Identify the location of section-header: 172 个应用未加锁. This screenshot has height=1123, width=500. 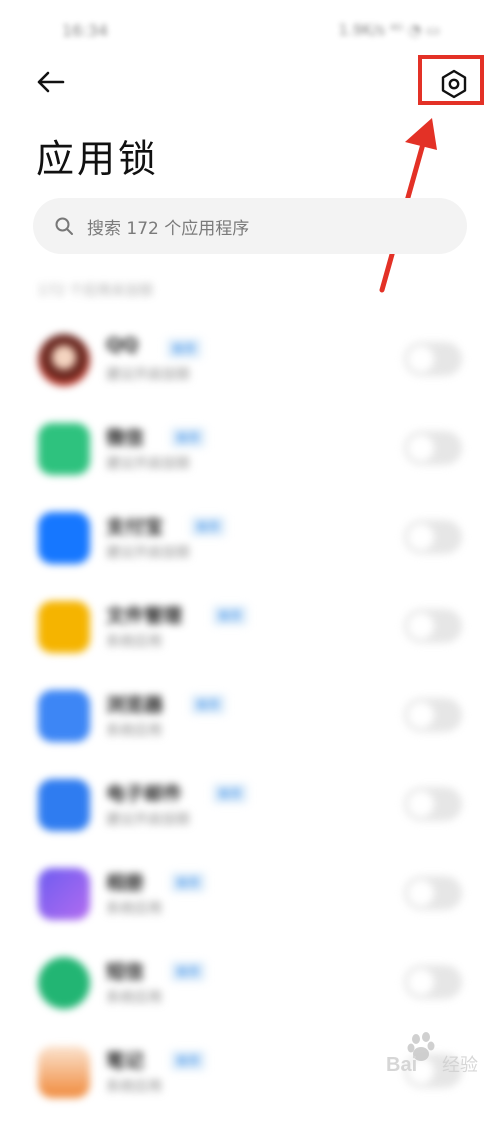
(96, 291).